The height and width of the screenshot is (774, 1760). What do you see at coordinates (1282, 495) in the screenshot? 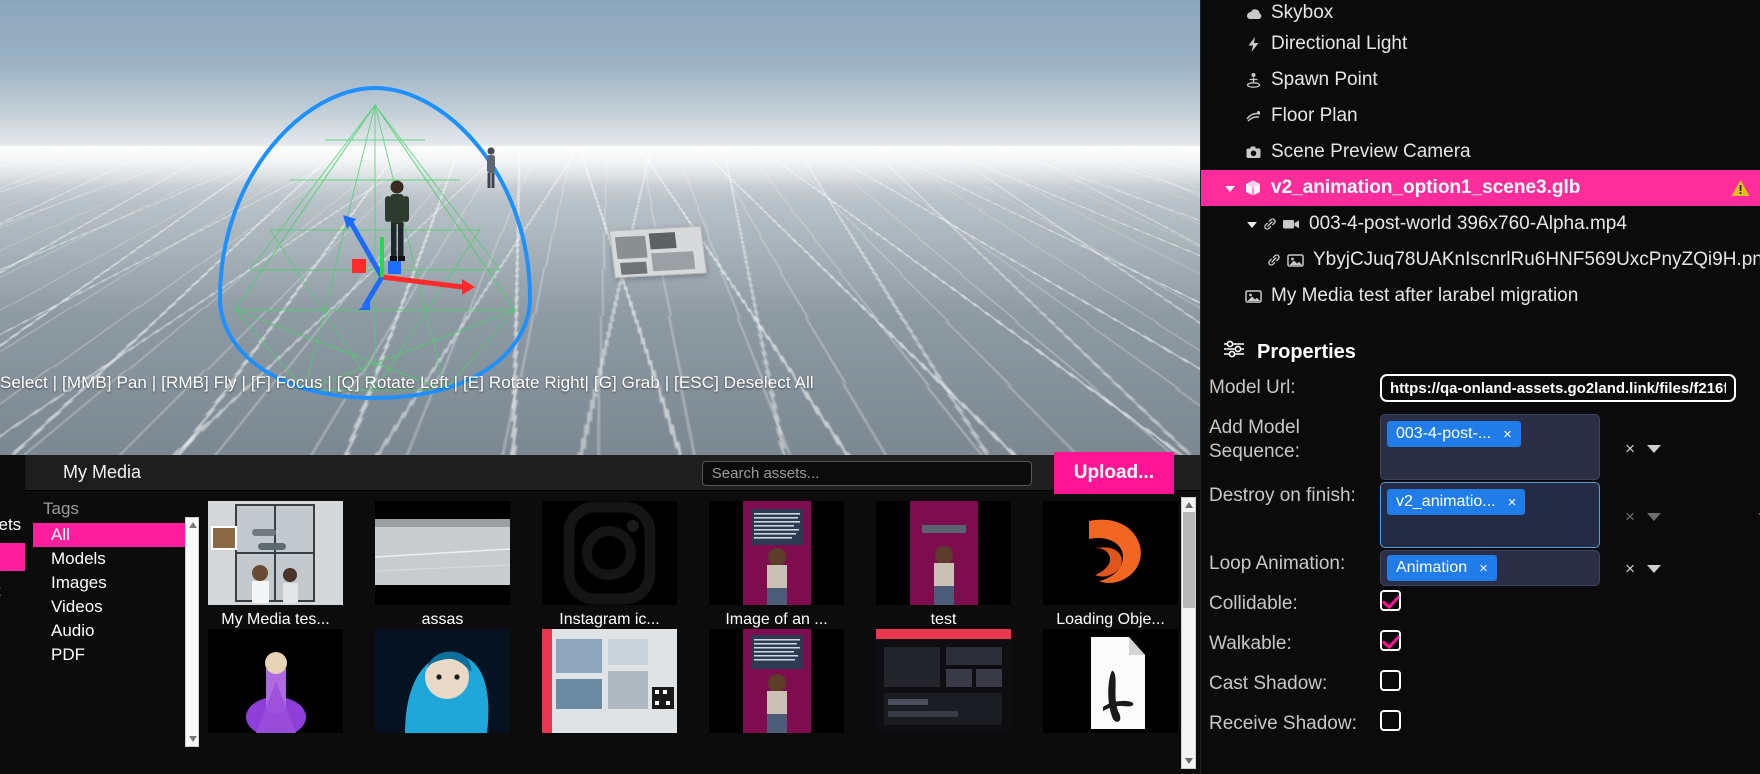
I see `destroy-on-finish-label: Destroy on finish:` at bounding box center [1282, 495].